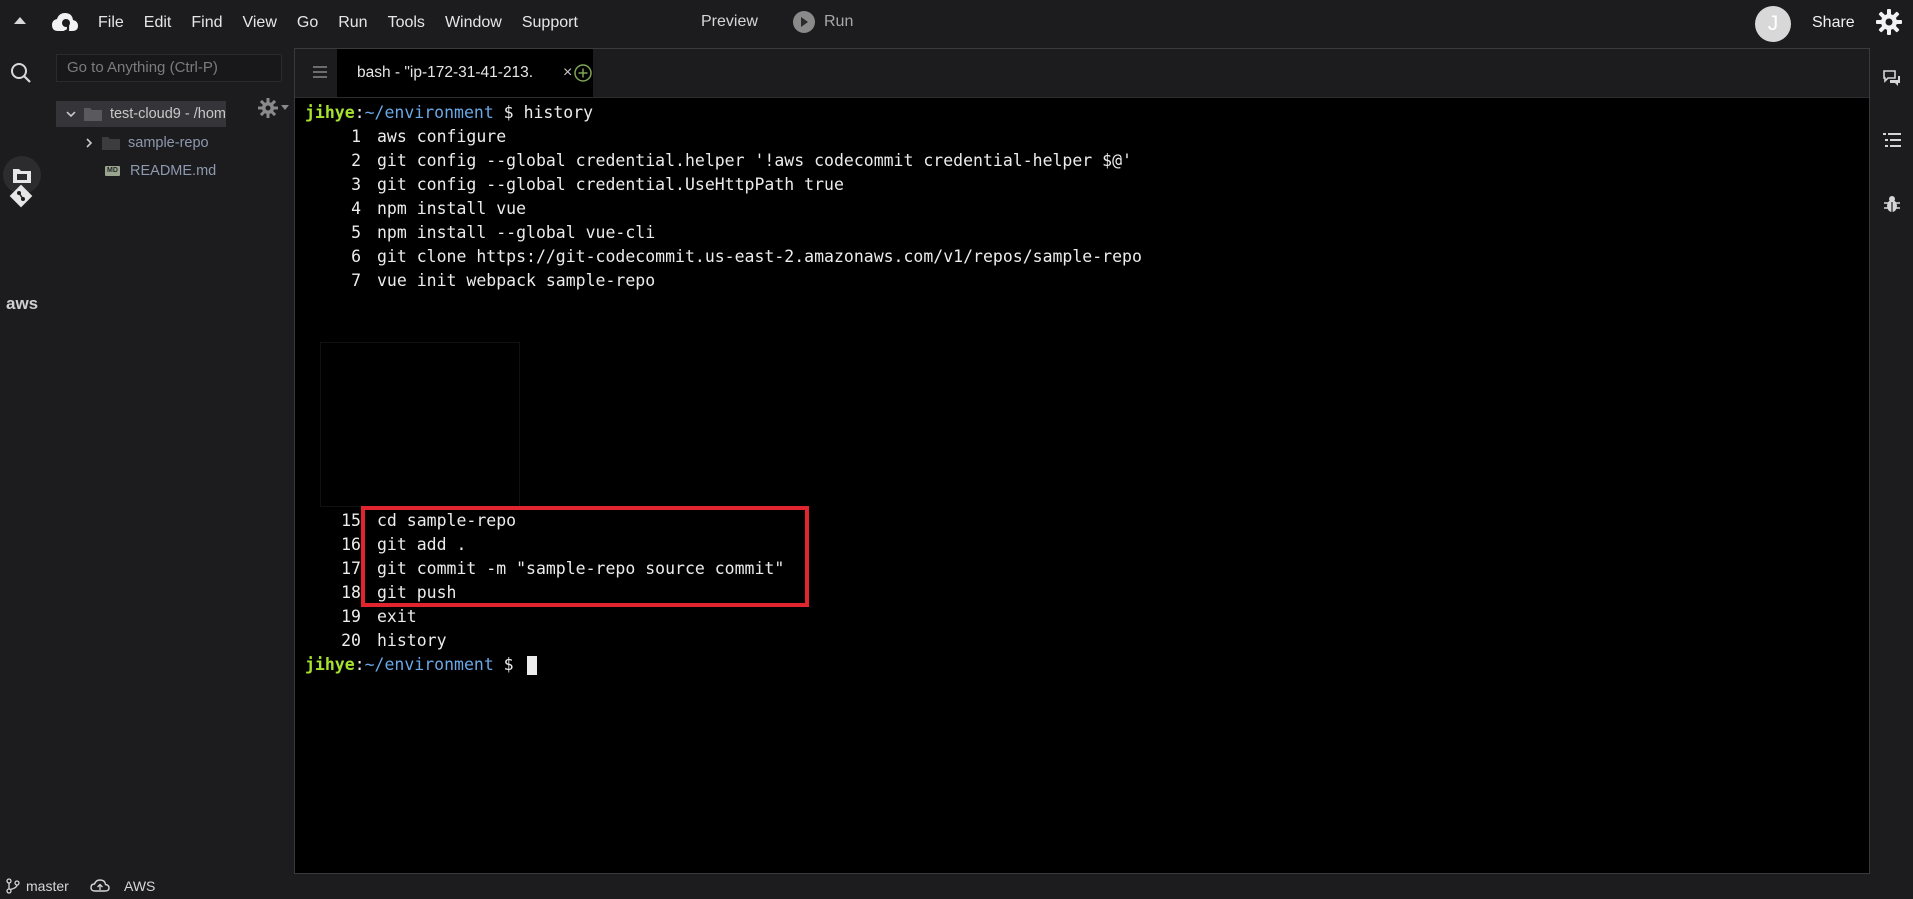 The height and width of the screenshot is (899, 1913). I want to click on history-number: 3, so click(356, 184).